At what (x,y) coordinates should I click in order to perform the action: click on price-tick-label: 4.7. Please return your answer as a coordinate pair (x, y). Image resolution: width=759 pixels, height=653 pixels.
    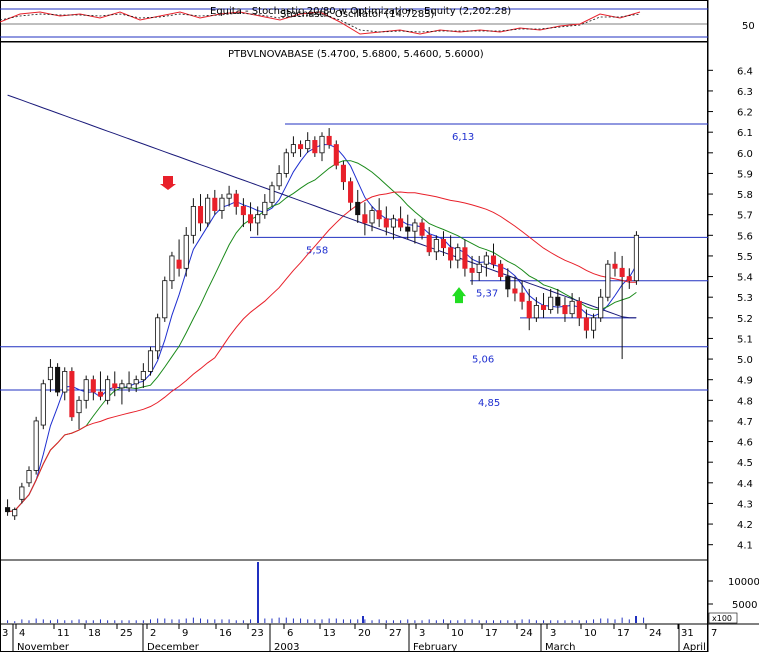
    Looking at the image, I should click on (745, 422).